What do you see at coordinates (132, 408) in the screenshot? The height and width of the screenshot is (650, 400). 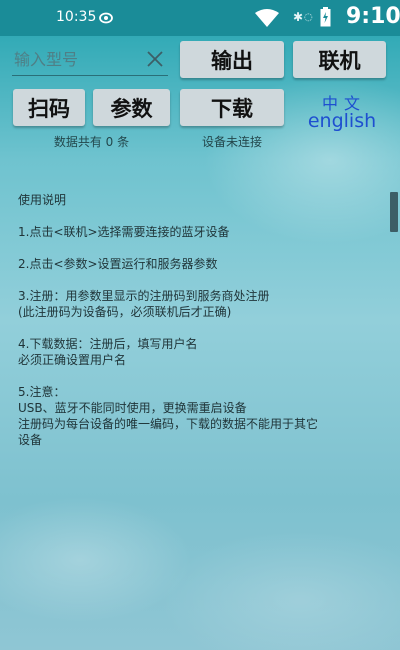 I see `instruction-step-5-usb: USB、蓝牙不能同时使用，更换需重启设备` at bounding box center [132, 408].